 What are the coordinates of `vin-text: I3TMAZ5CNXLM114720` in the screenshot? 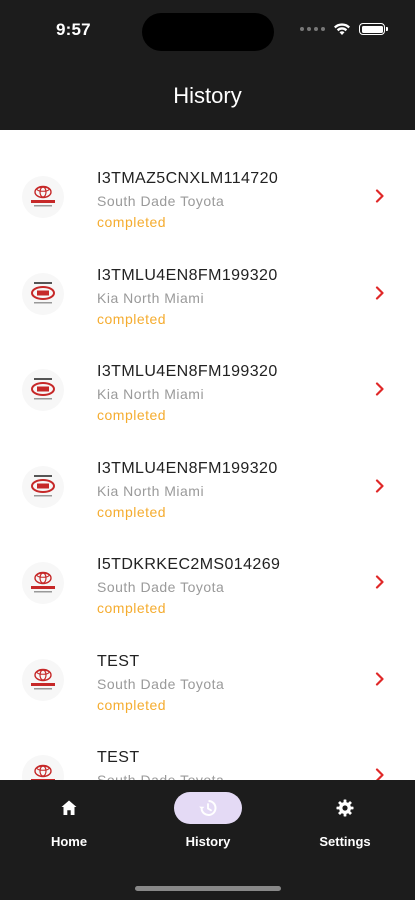 It's located at (188, 178).